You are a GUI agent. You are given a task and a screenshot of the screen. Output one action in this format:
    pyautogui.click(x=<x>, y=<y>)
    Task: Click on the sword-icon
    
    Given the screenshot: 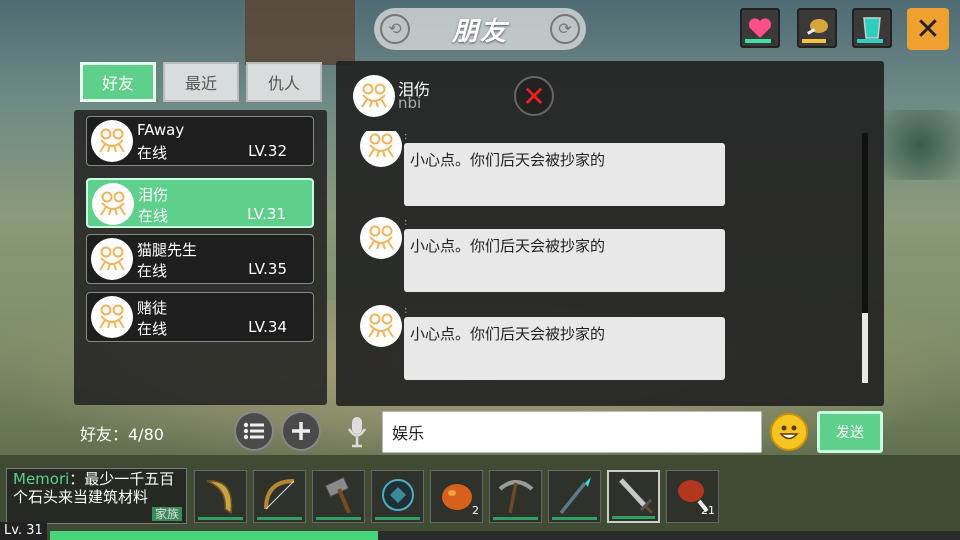 What is the action you would take?
    pyautogui.click(x=636, y=496)
    